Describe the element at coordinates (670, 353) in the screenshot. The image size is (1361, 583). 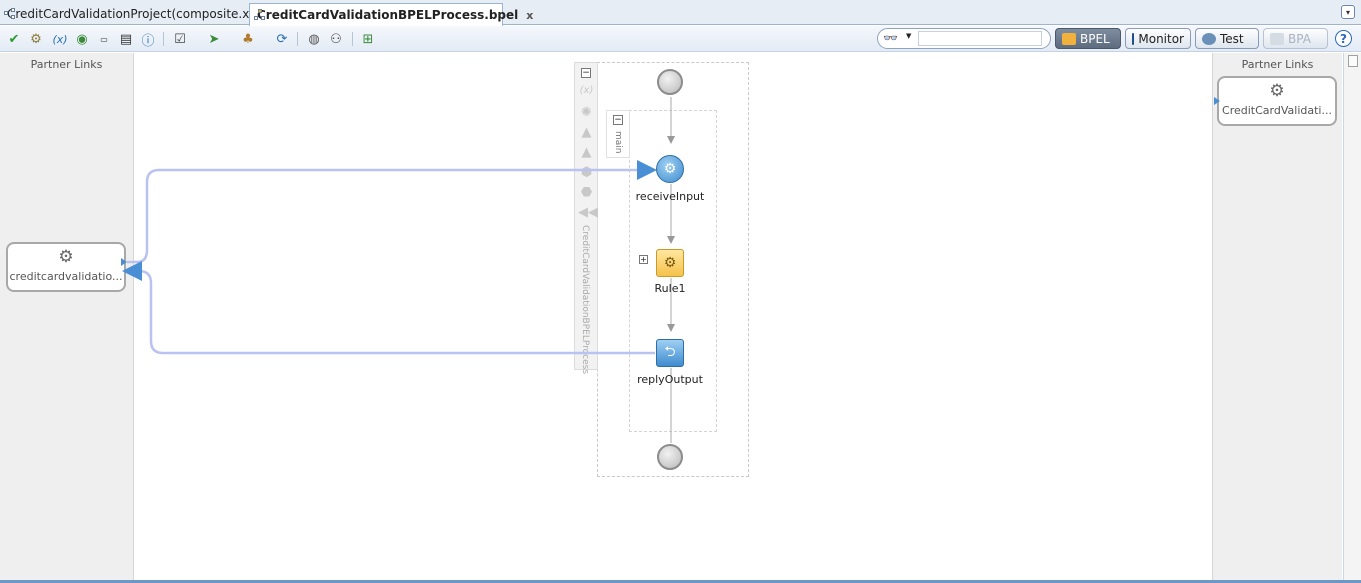
I see `reply-activity-icon: ⮌` at that location.